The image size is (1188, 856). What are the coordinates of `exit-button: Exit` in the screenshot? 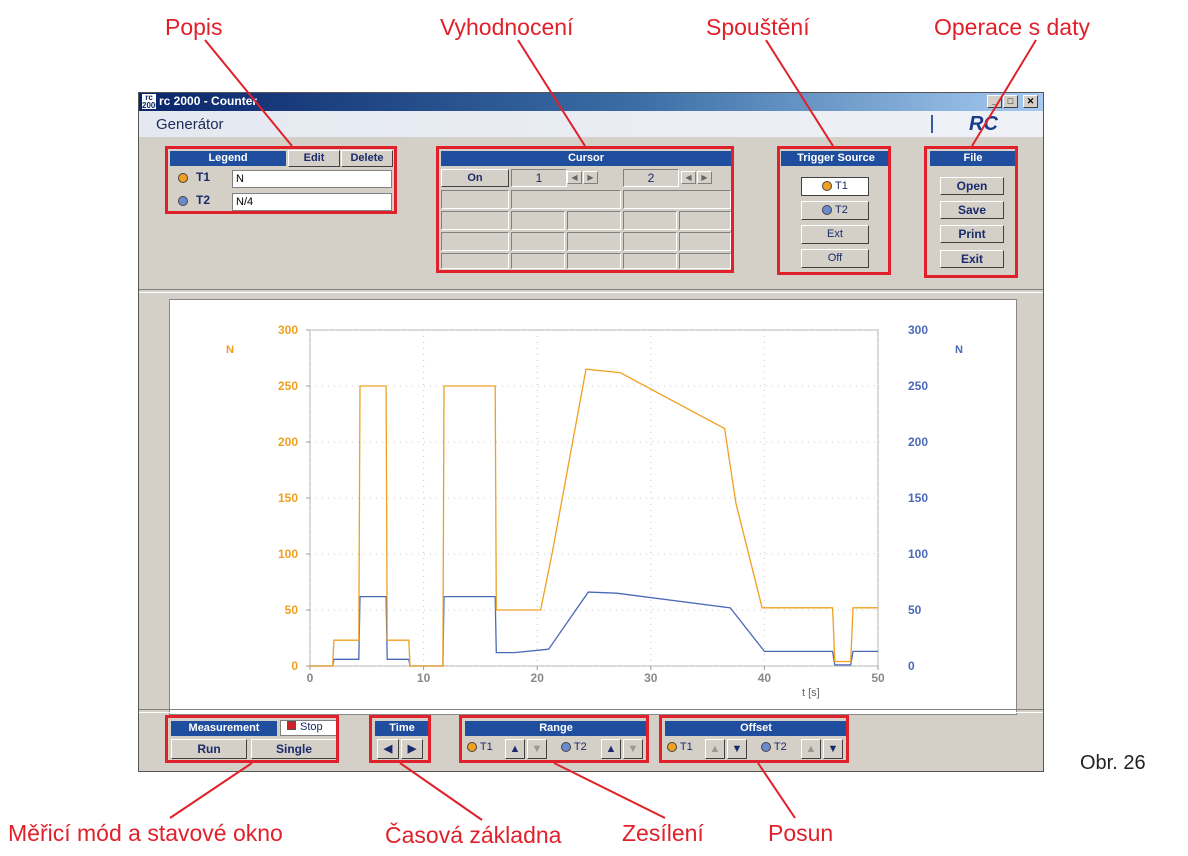 It's located at (972, 259).